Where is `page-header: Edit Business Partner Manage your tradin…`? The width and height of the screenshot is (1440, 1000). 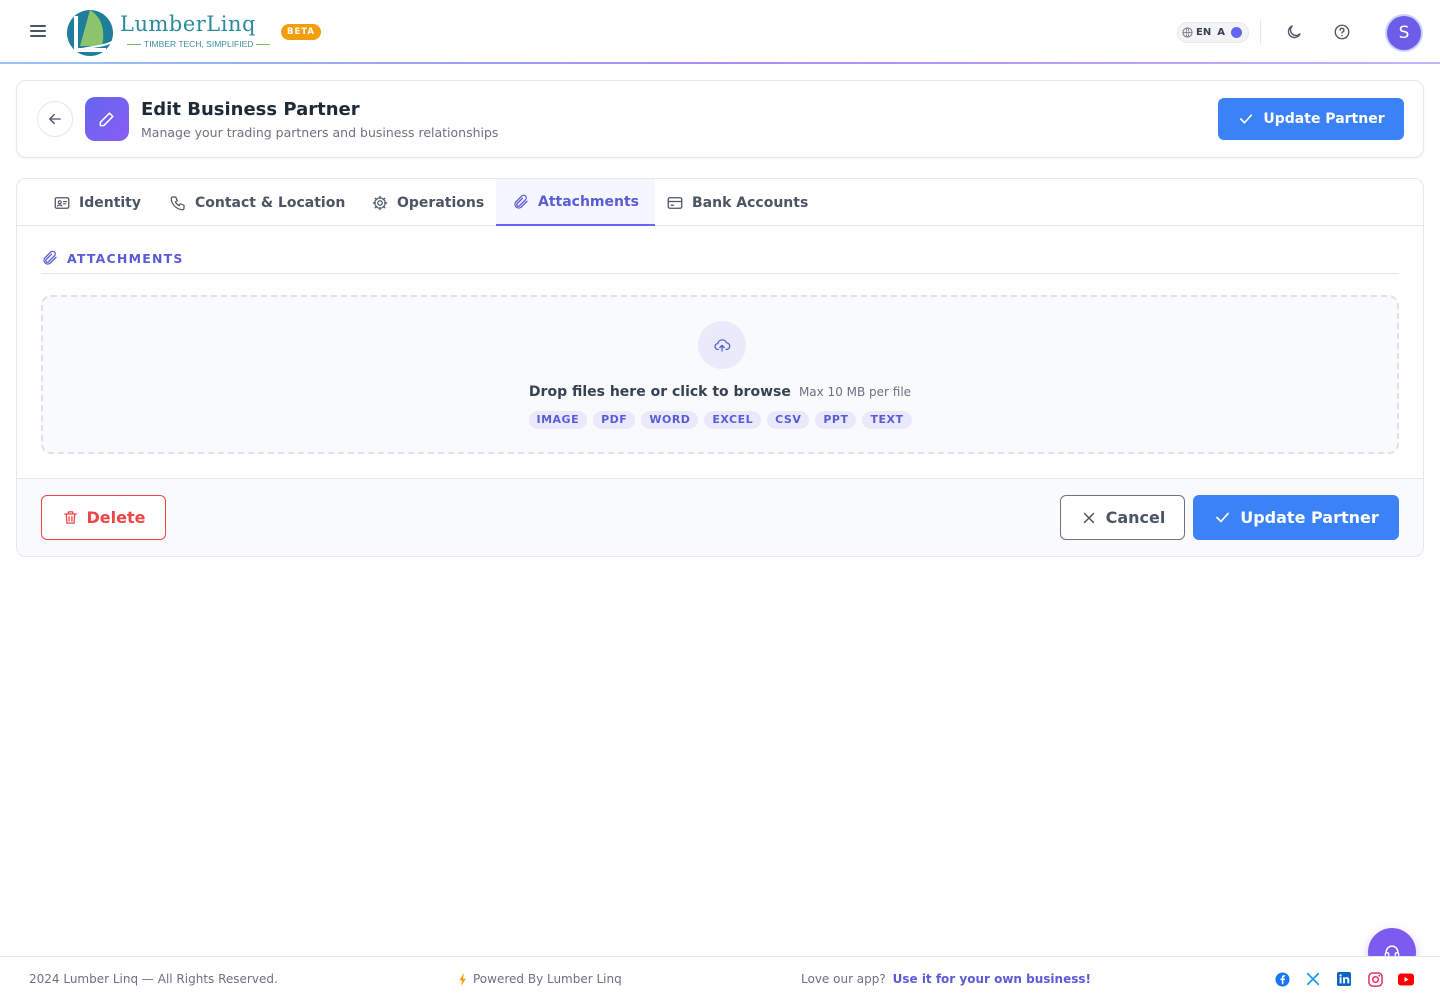 page-header: Edit Business Partner Manage your tradin… is located at coordinates (720, 119).